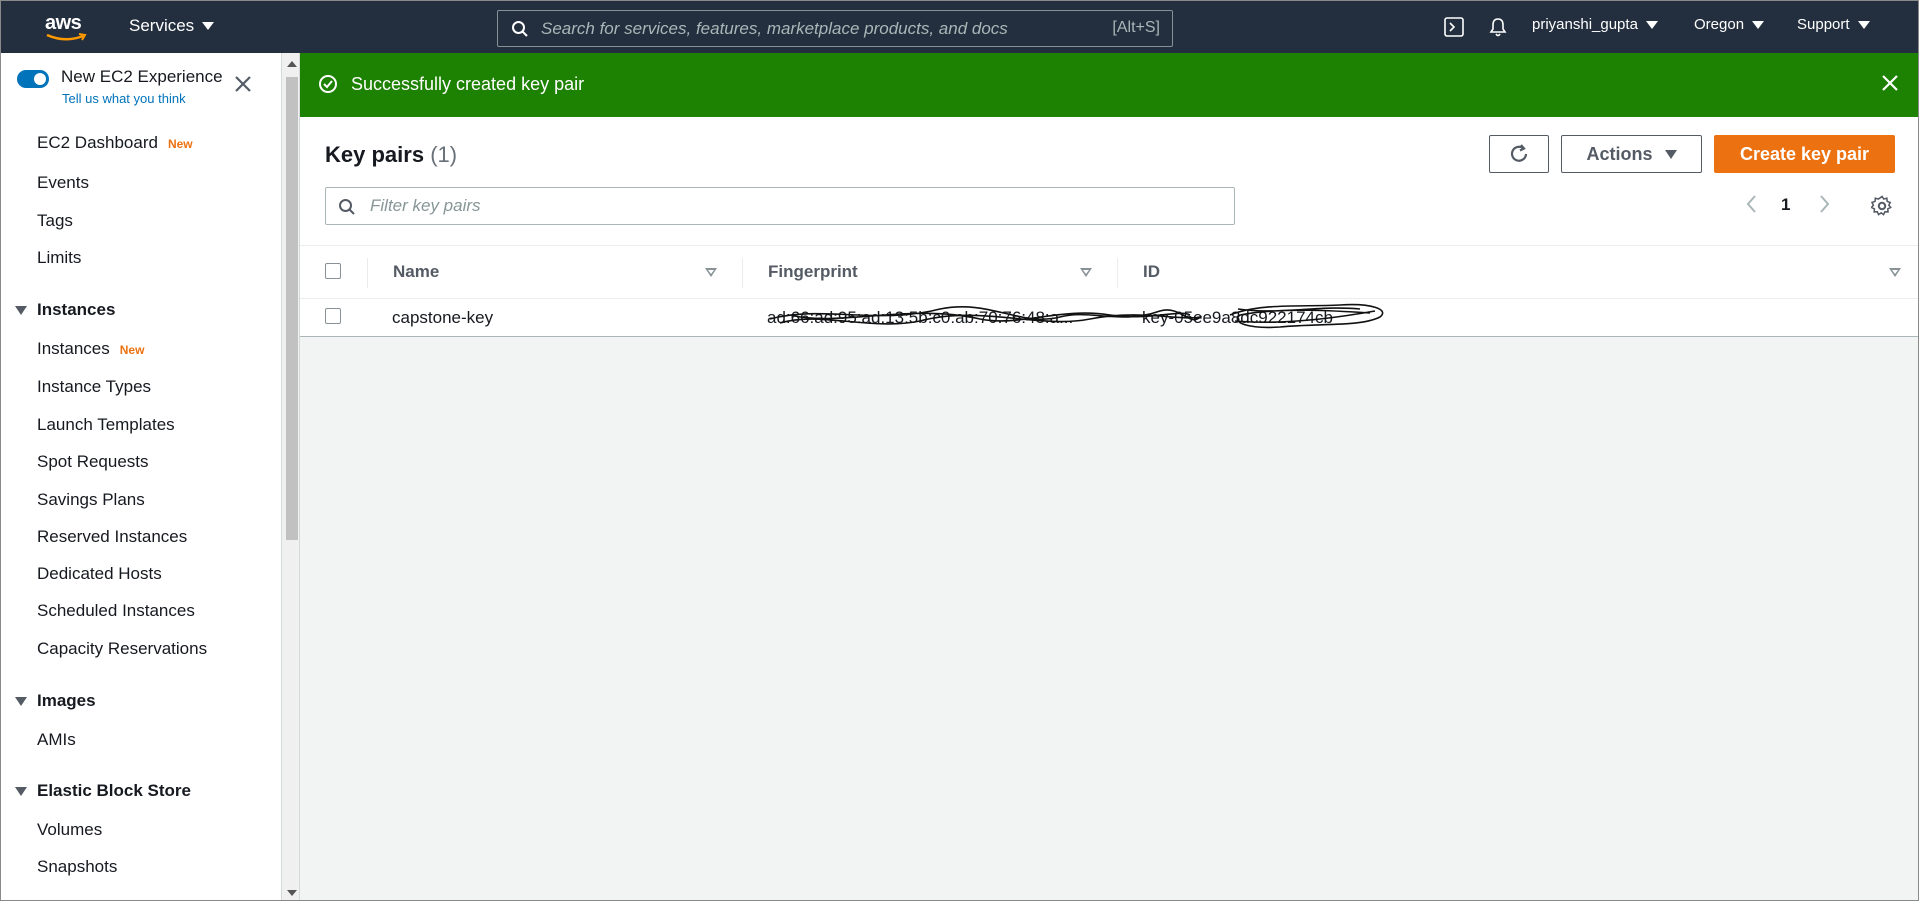  I want to click on support-label: Support, so click(1823, 24).